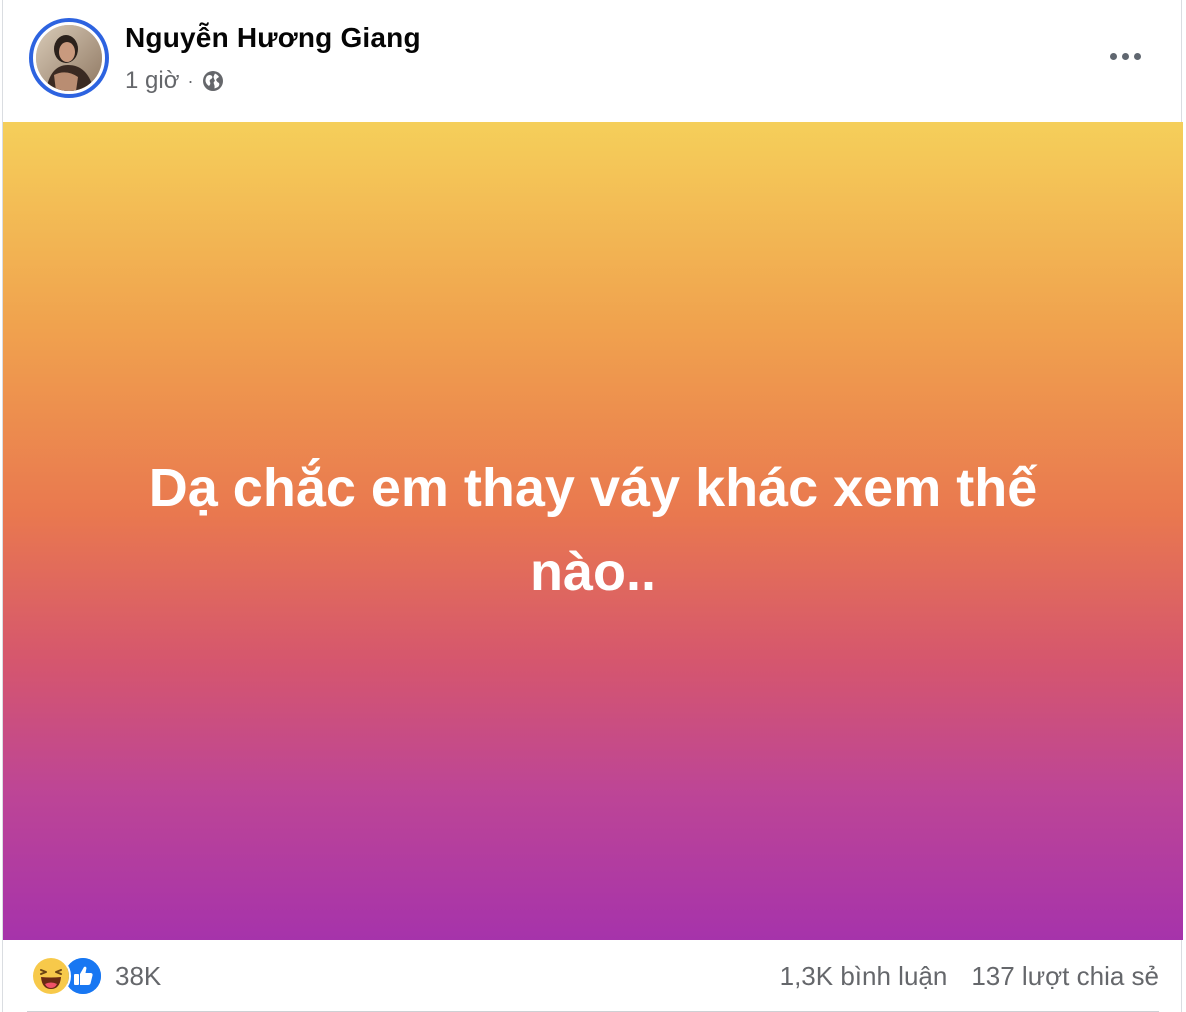 This screenshot has width=1186, height=1012. What do you see at coordinates (152, 81) in the screenshot?
I see `post-timestamp: 1 giờ` at bounding box center [152, 81].